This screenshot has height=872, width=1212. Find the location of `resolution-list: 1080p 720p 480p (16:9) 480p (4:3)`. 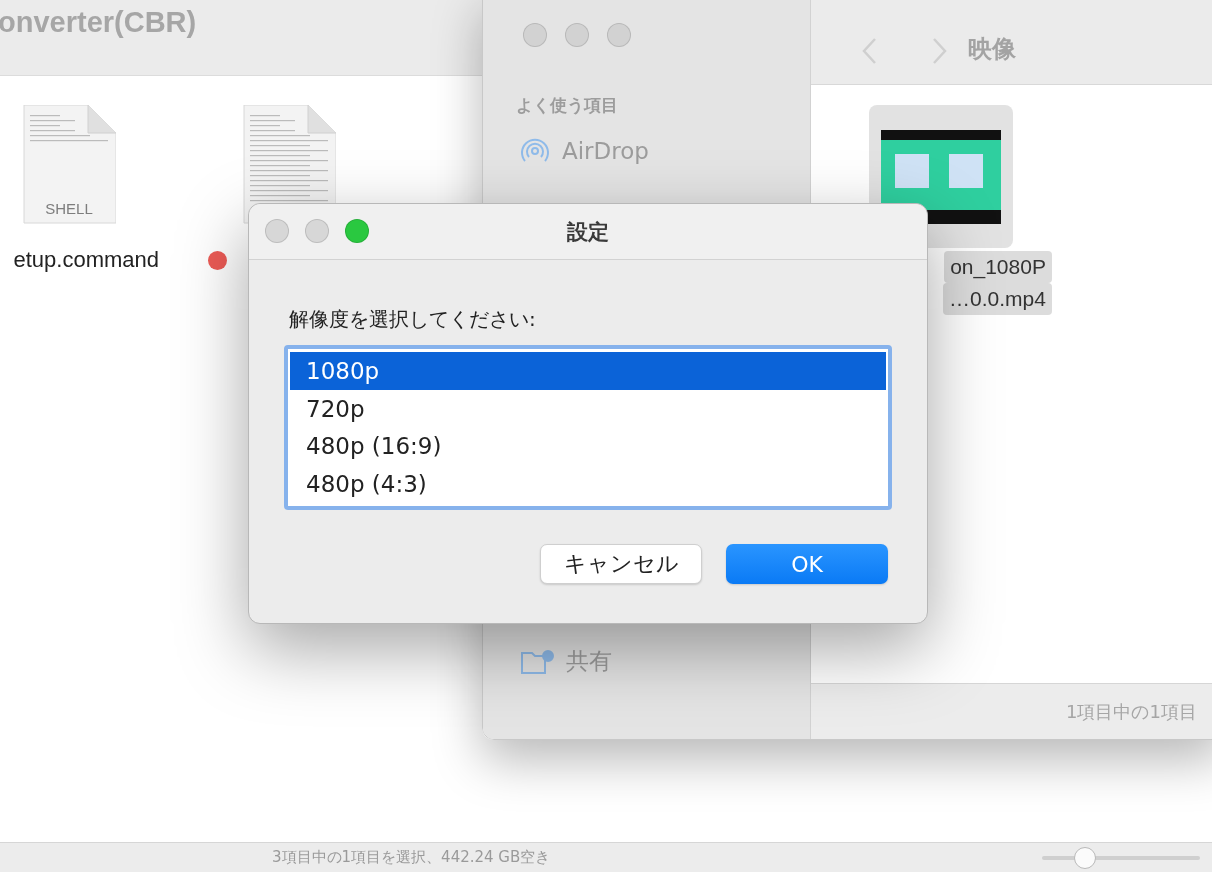

resolution-list: 1080p 720p 480p (16:9) 480p (4:3) is located at coordinates (588, 427).